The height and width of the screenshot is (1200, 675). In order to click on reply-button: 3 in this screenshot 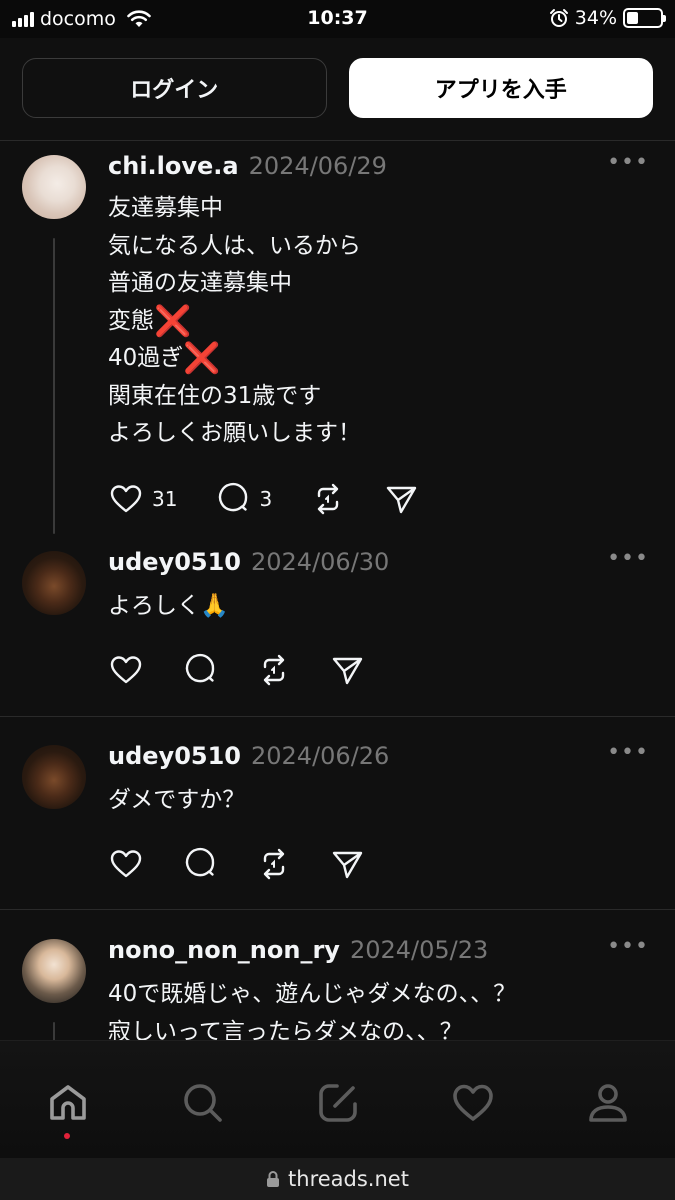, I will do `click(243, 499)`.